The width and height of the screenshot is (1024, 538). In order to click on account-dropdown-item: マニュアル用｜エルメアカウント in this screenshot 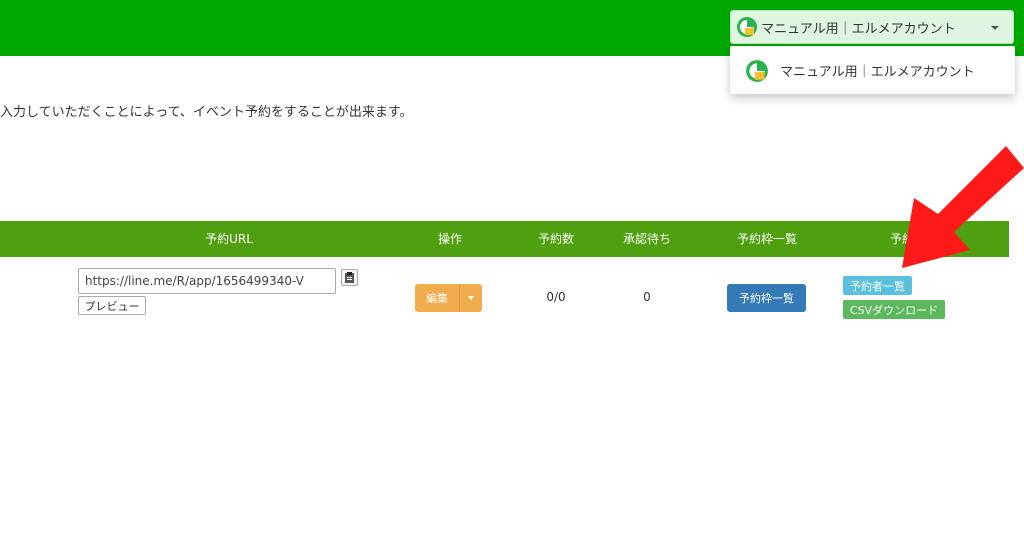, I will do `click(872, 70)`.